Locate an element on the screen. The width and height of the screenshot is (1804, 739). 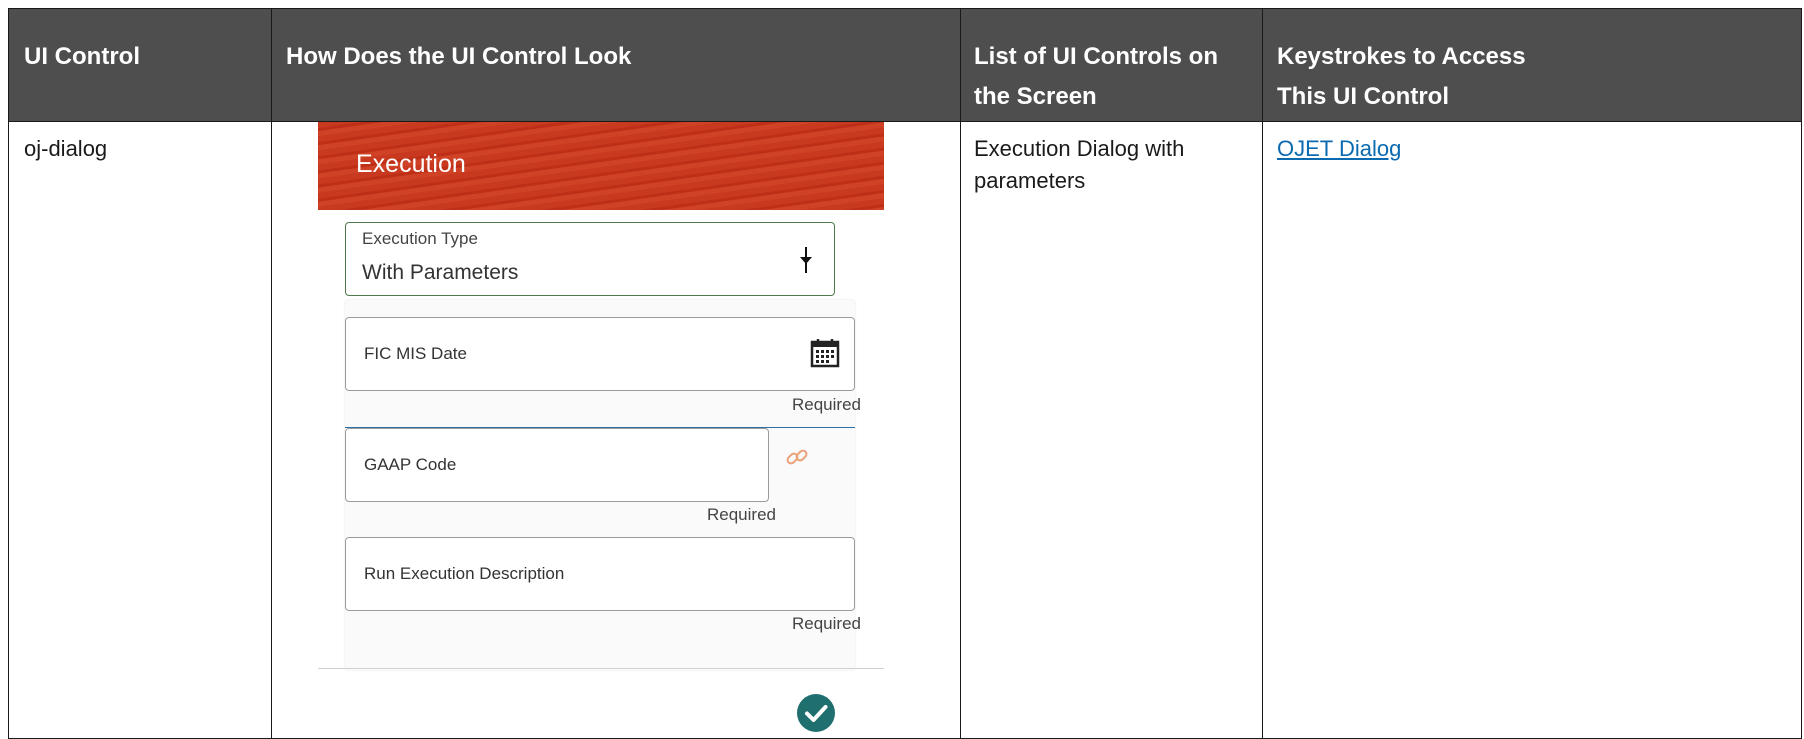
link-icon is located at coordinates (797, 457).